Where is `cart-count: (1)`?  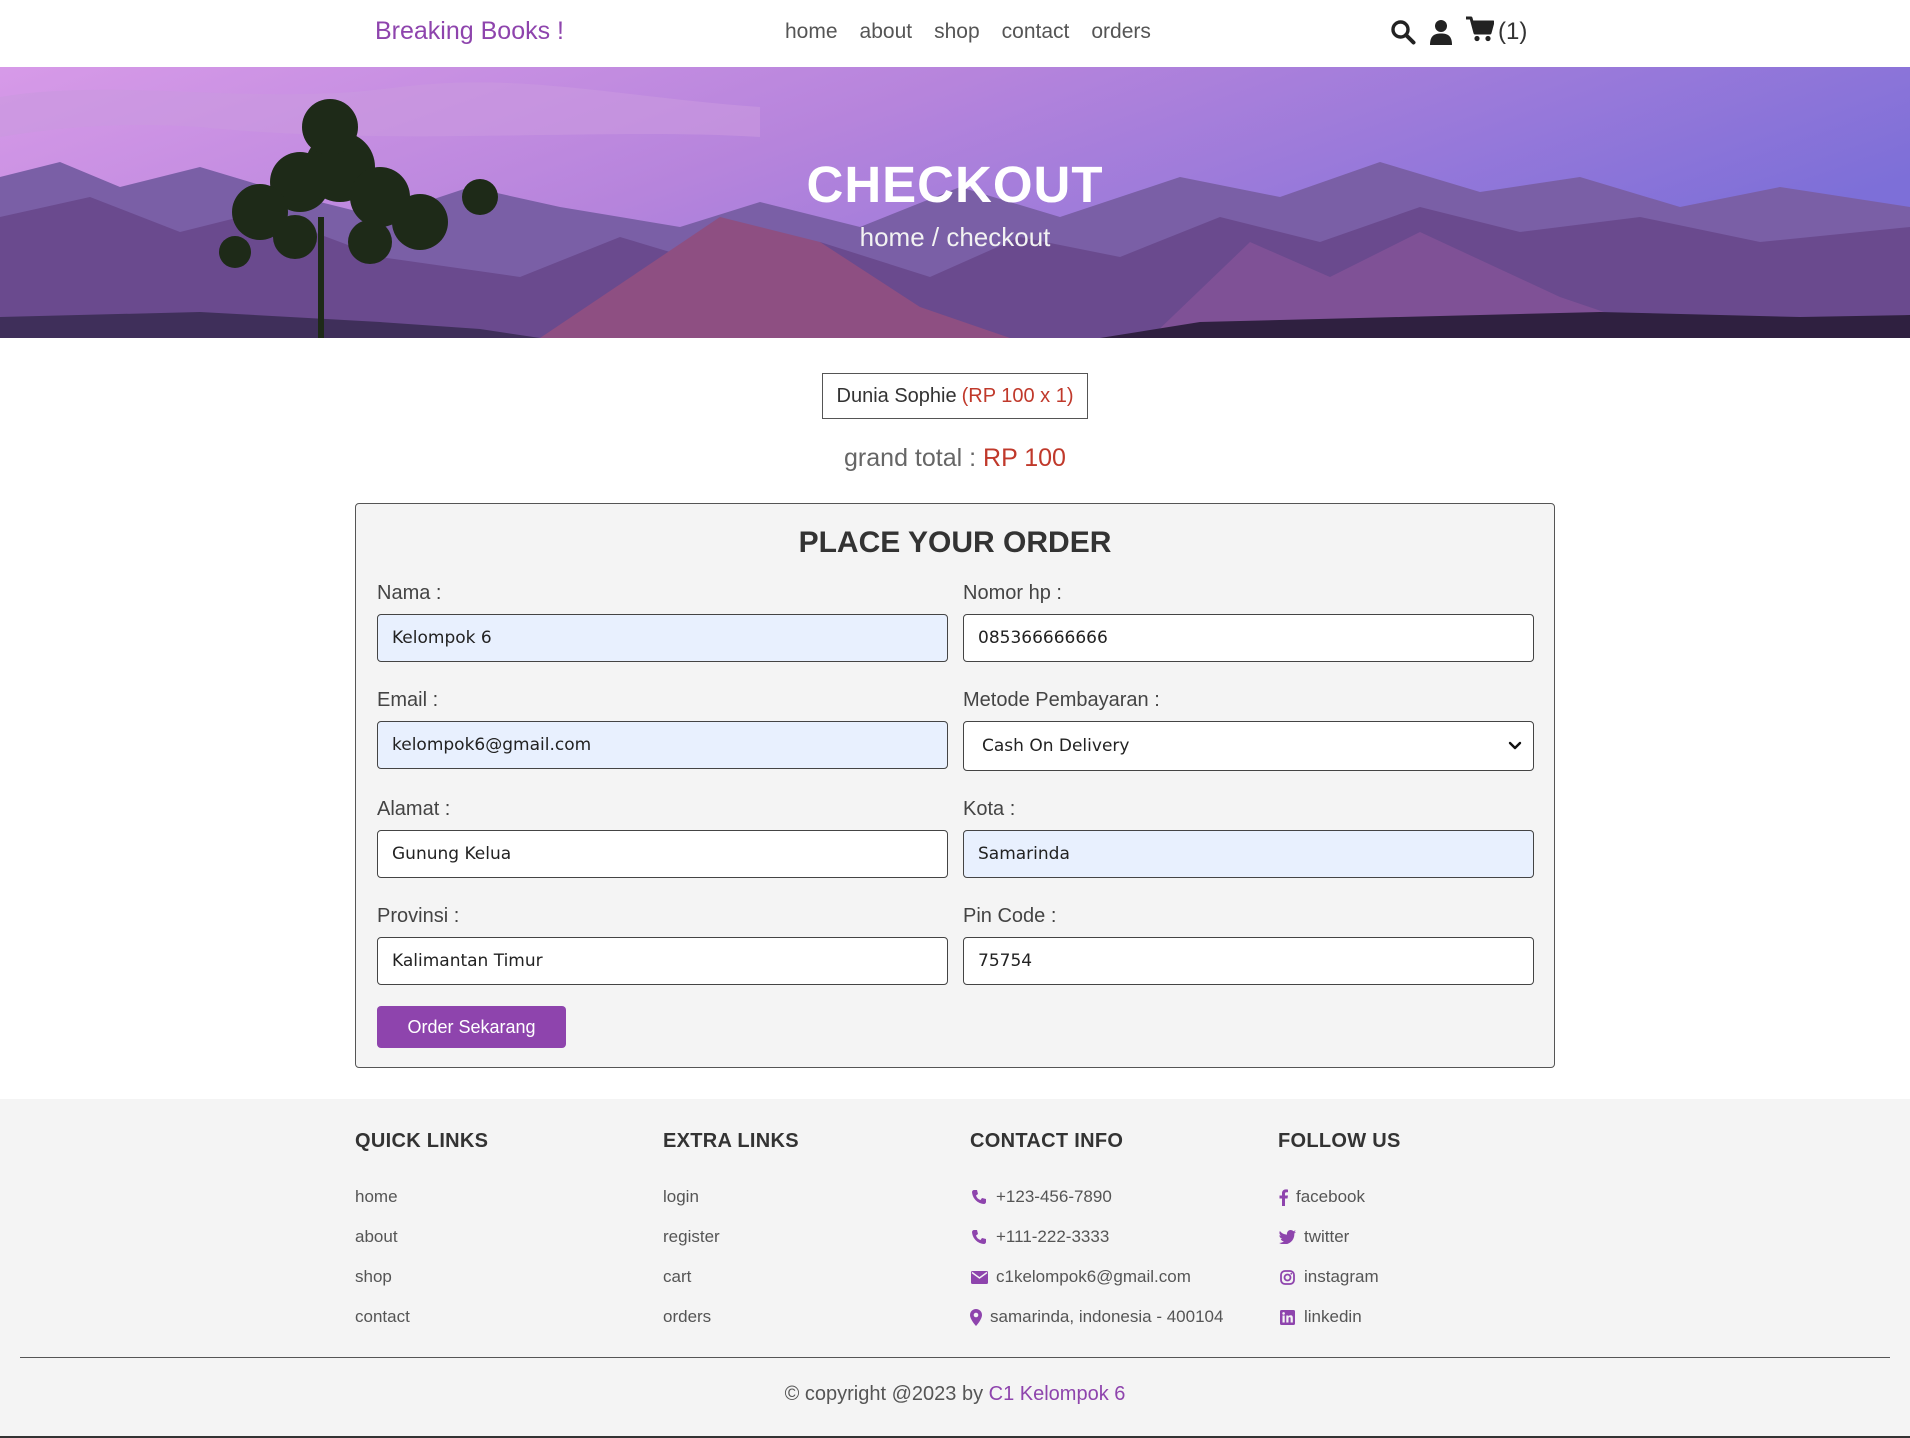
cart-count: (1) is located at coordinates (1513, 31).